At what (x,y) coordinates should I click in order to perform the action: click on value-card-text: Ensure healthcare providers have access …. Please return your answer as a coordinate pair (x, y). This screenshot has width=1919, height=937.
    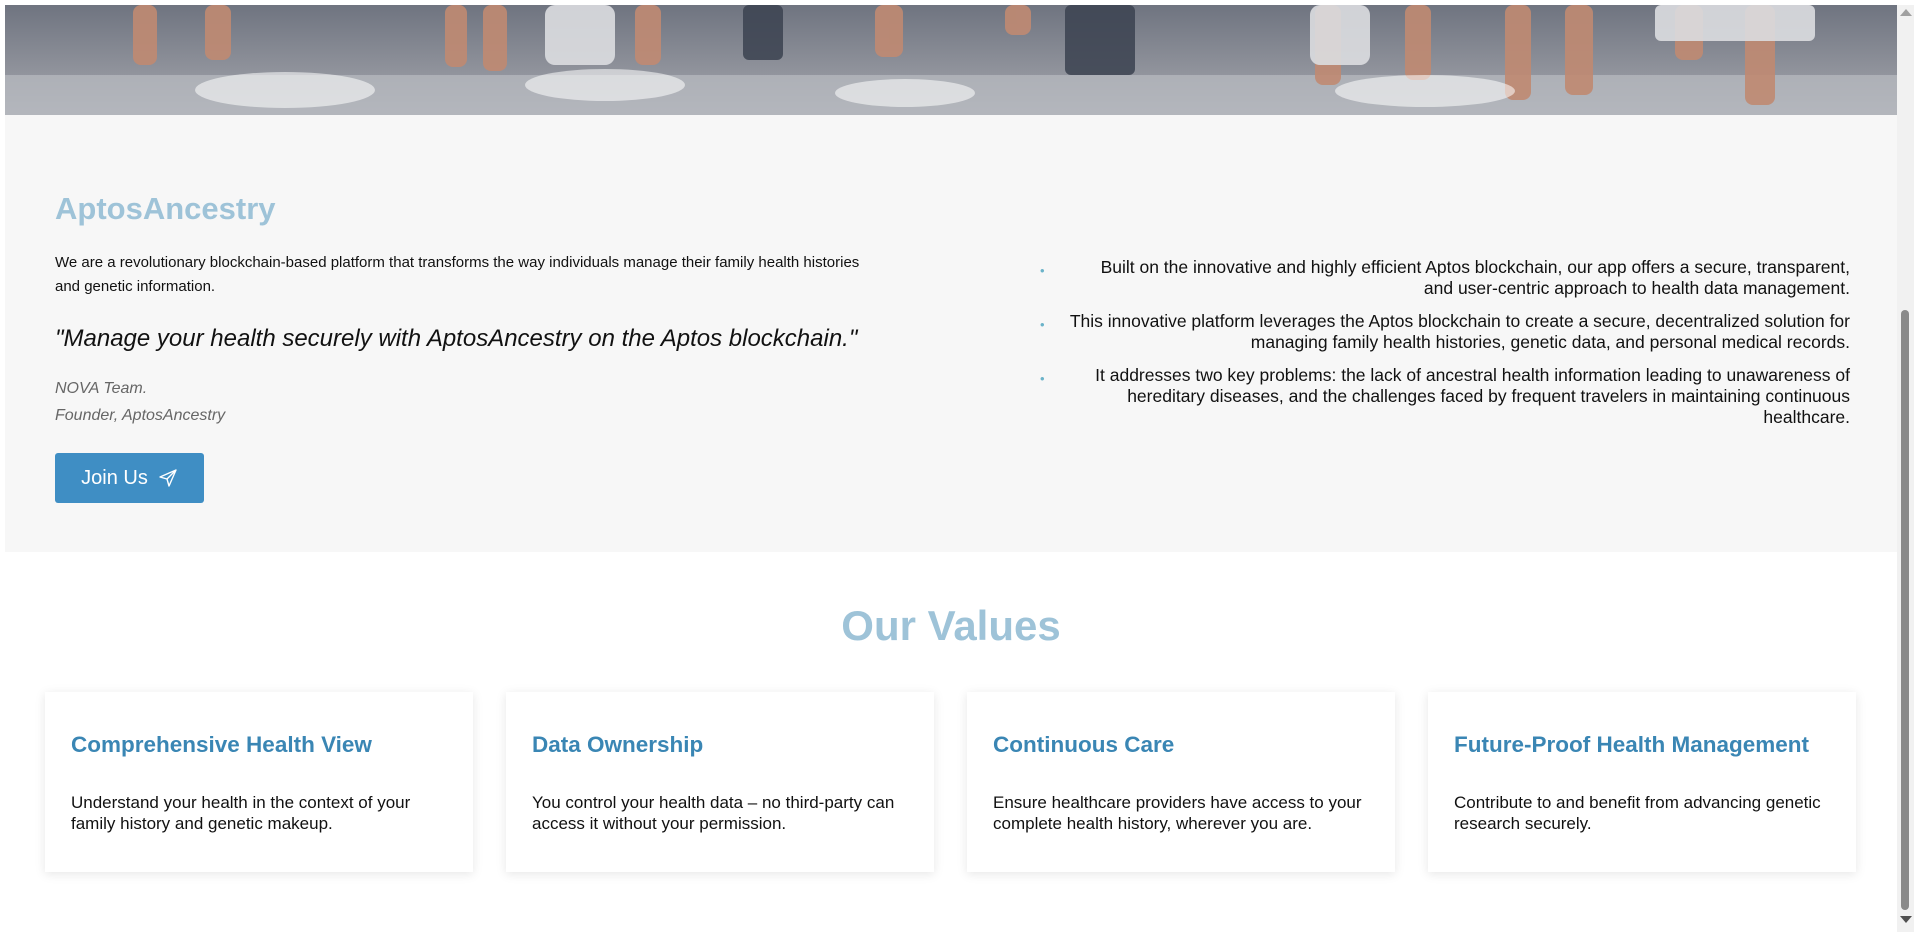
    Looking at the image, I should click on (1177, 813).